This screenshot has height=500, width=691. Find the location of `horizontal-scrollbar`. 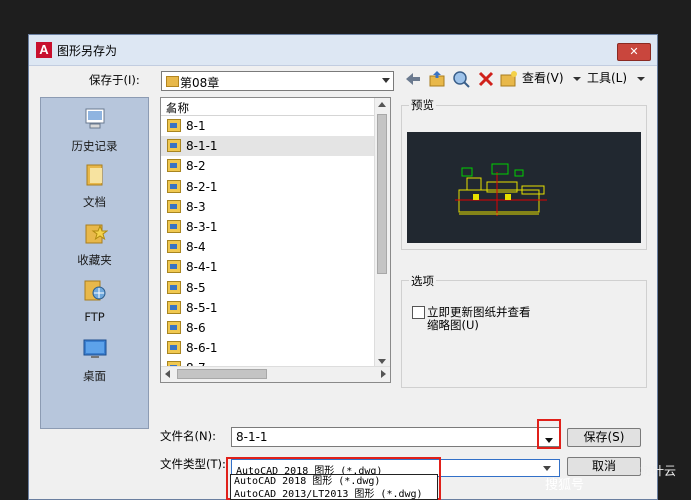

horizontal-scrollbar is located at coordinates (275, 374).